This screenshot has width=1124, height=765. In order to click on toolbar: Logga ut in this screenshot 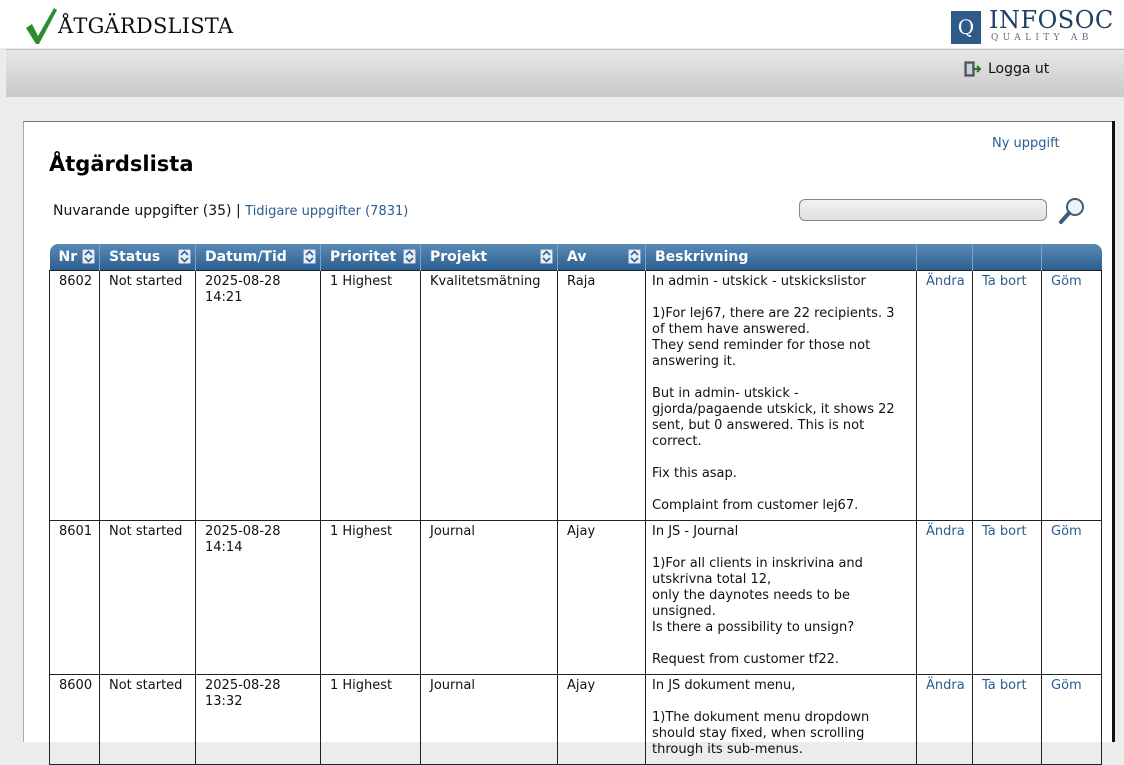, I will do `click(565, 73)`.